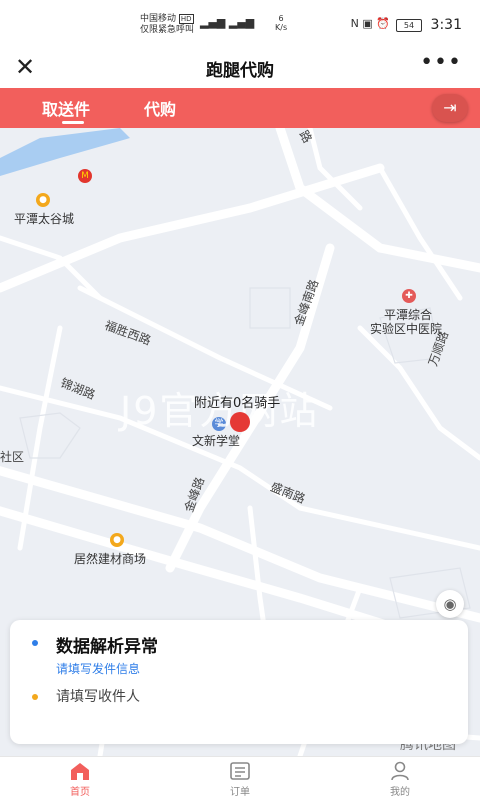 The height and width of the screenshot is (801, 480). What do you see at coordinates (240, 771) in the screenshot?
I see `order-icon` at bounding box center [240, 771].